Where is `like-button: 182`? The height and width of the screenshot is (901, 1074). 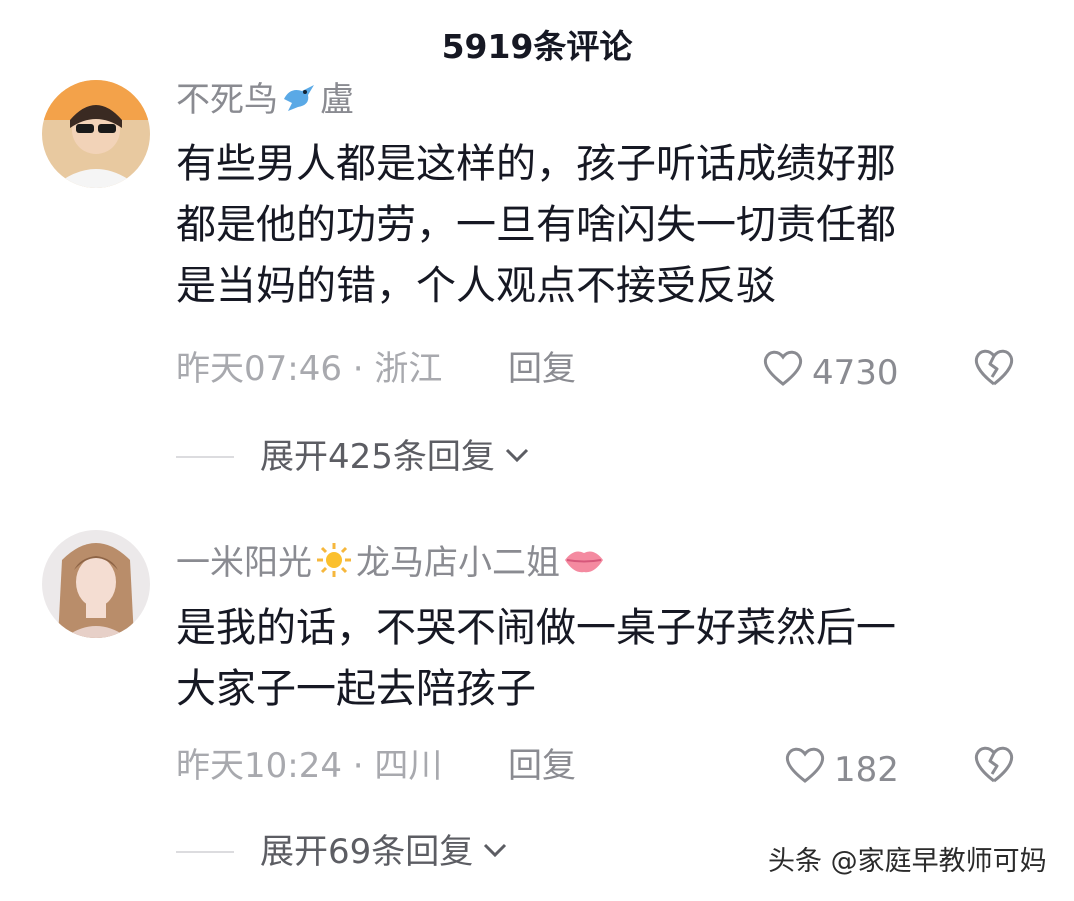 like-button: 182 is located at coordinates (841, 769).